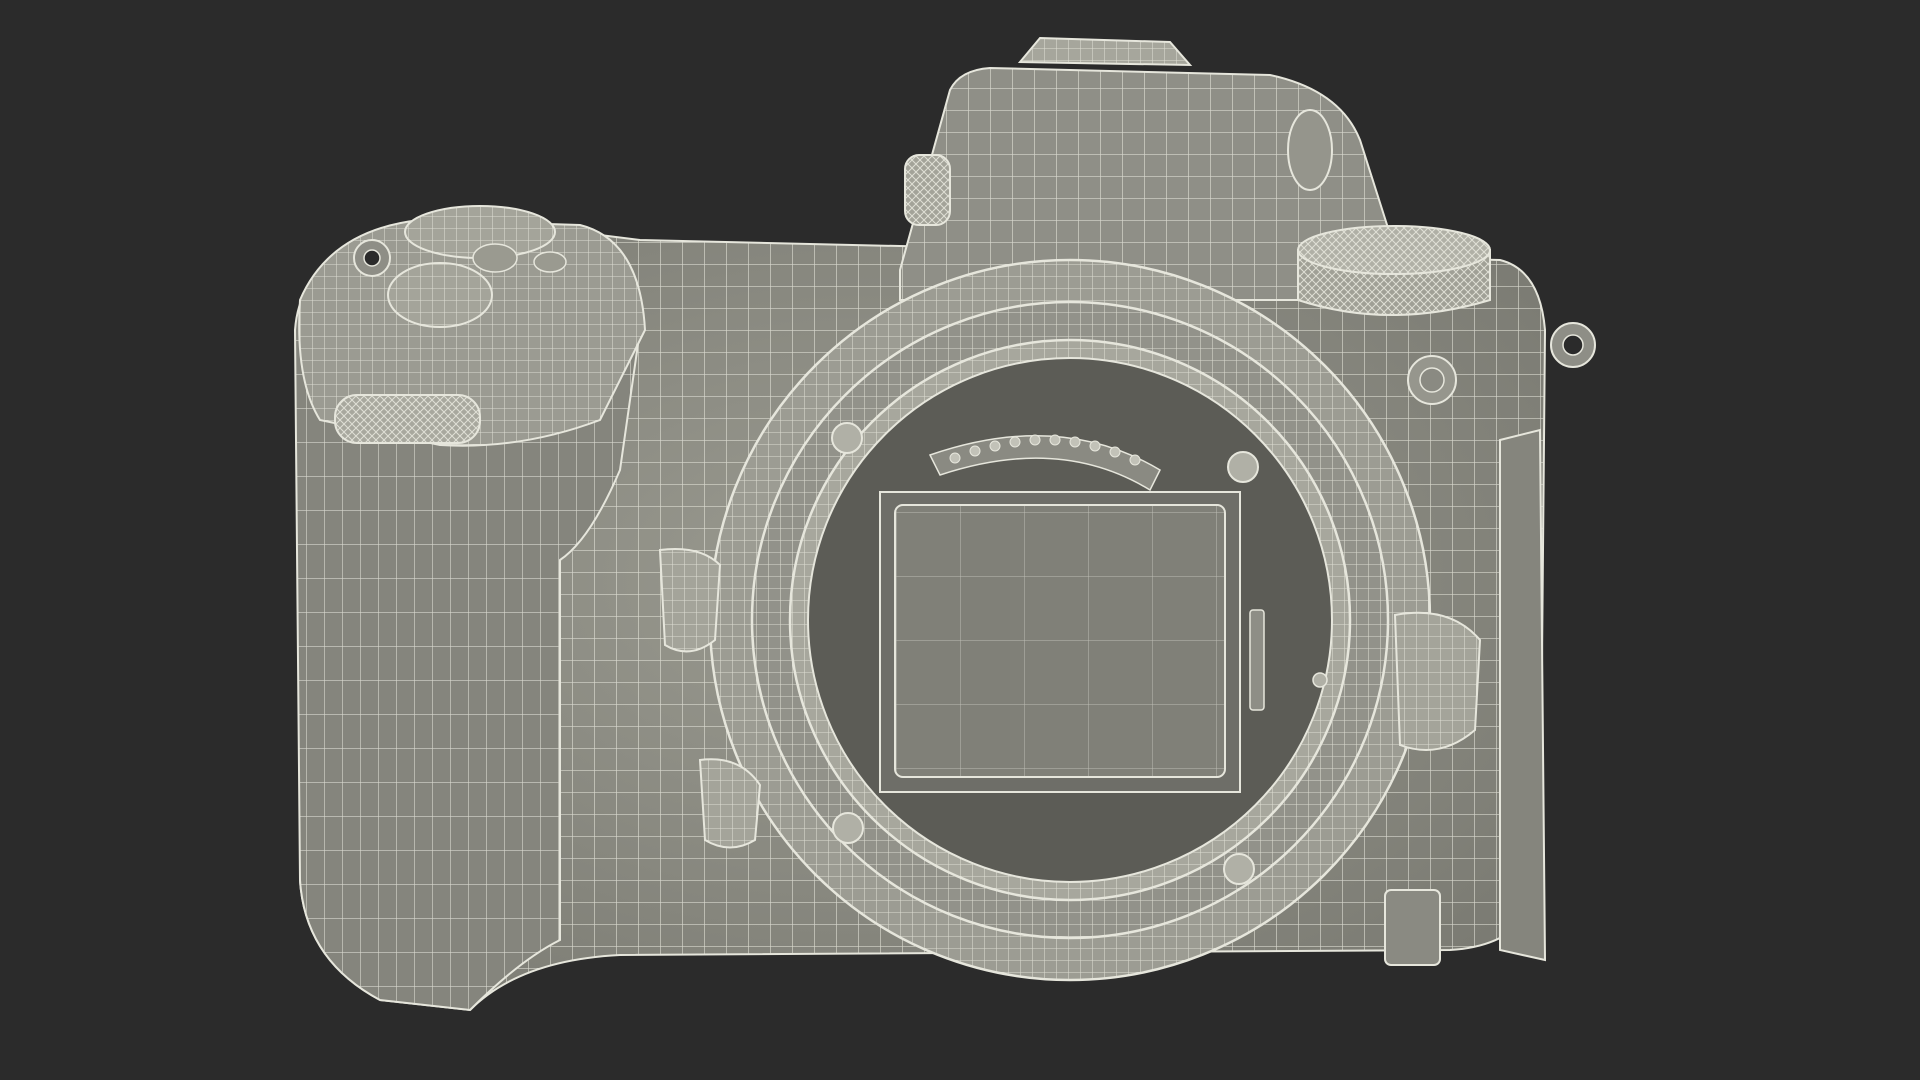  What do you see at coordinates (372, 258) in the screenshot?
I see `strap-lug-left` at bounding box center [372, 258].